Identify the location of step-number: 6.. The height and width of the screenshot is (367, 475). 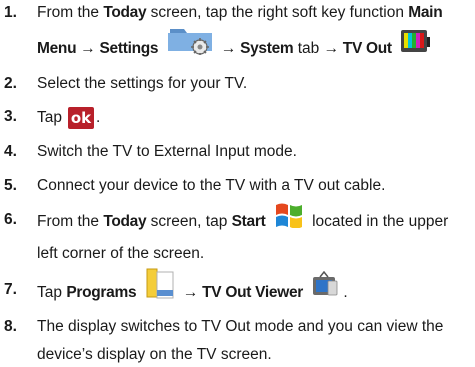
(10, 219).